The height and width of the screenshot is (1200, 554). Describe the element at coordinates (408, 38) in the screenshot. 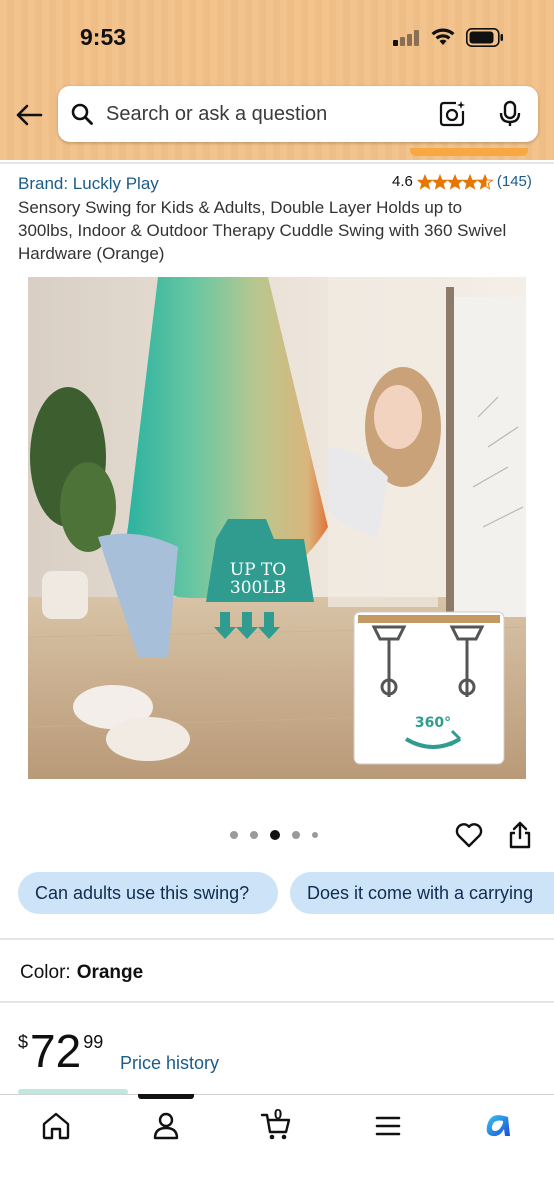

I see `cellular-signal-icon` at that location.